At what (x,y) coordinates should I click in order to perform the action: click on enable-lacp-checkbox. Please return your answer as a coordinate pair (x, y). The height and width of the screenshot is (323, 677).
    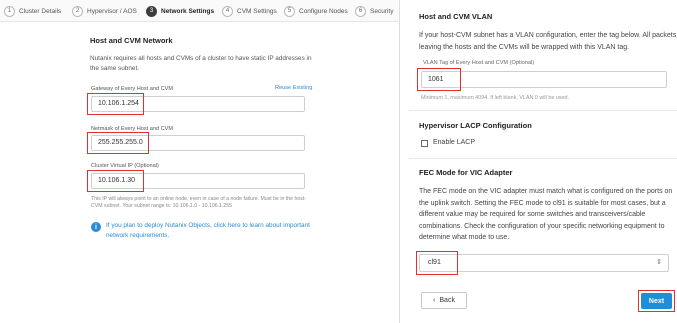
    Looking at the image, I should click on (424, 143).